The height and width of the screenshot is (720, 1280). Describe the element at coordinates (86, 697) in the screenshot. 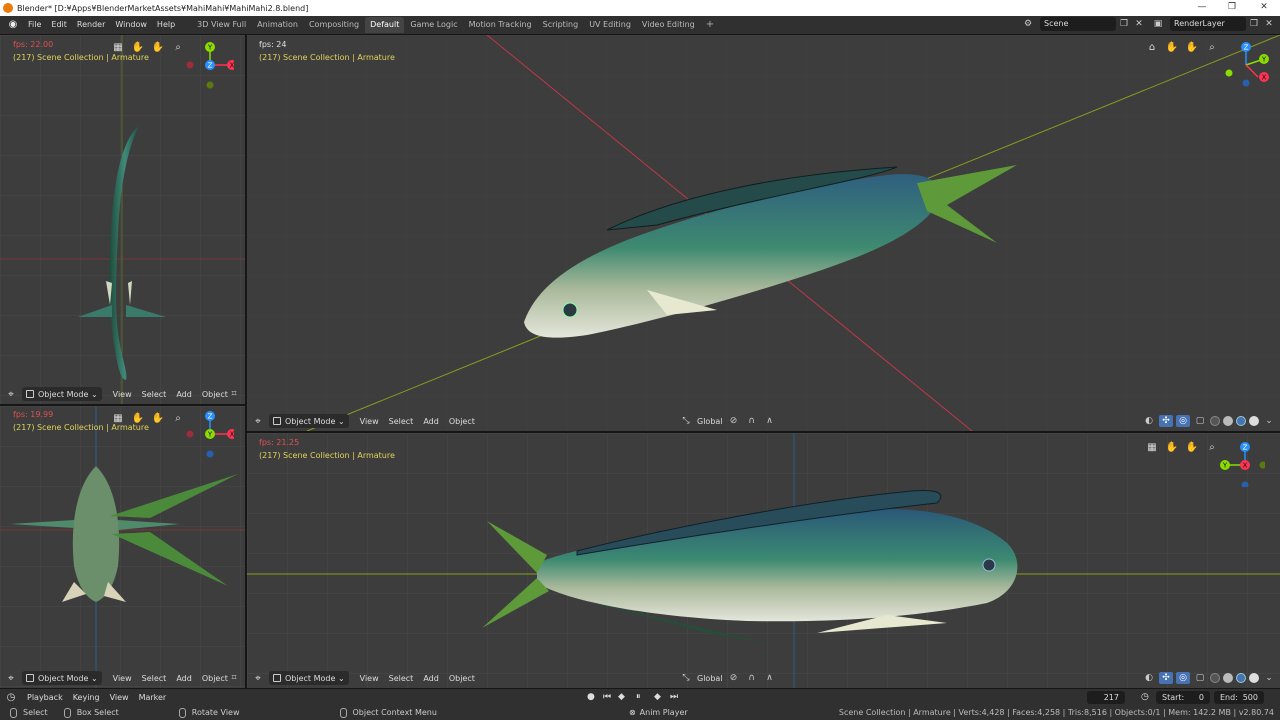

I see `menu-keying: Keying` at that location.